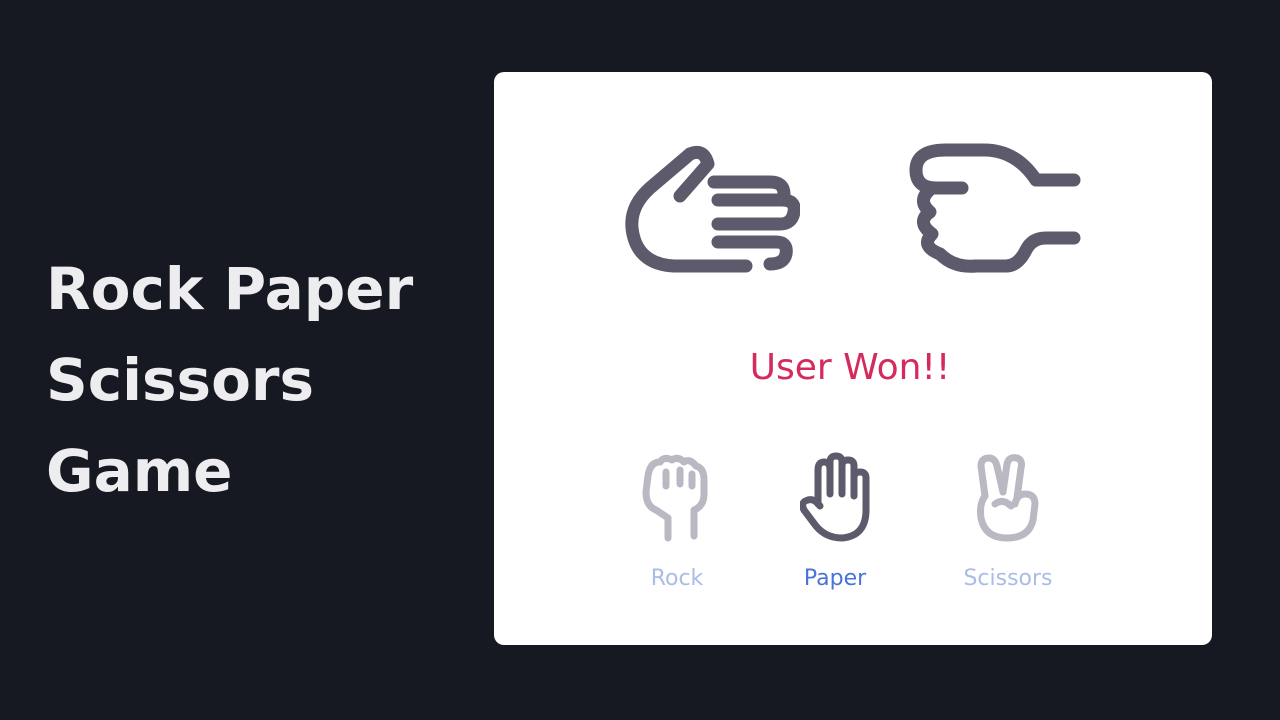  Describe the element at coordinates (995, 208) in the screenshot. I see `rock-hand-icon` at that location.